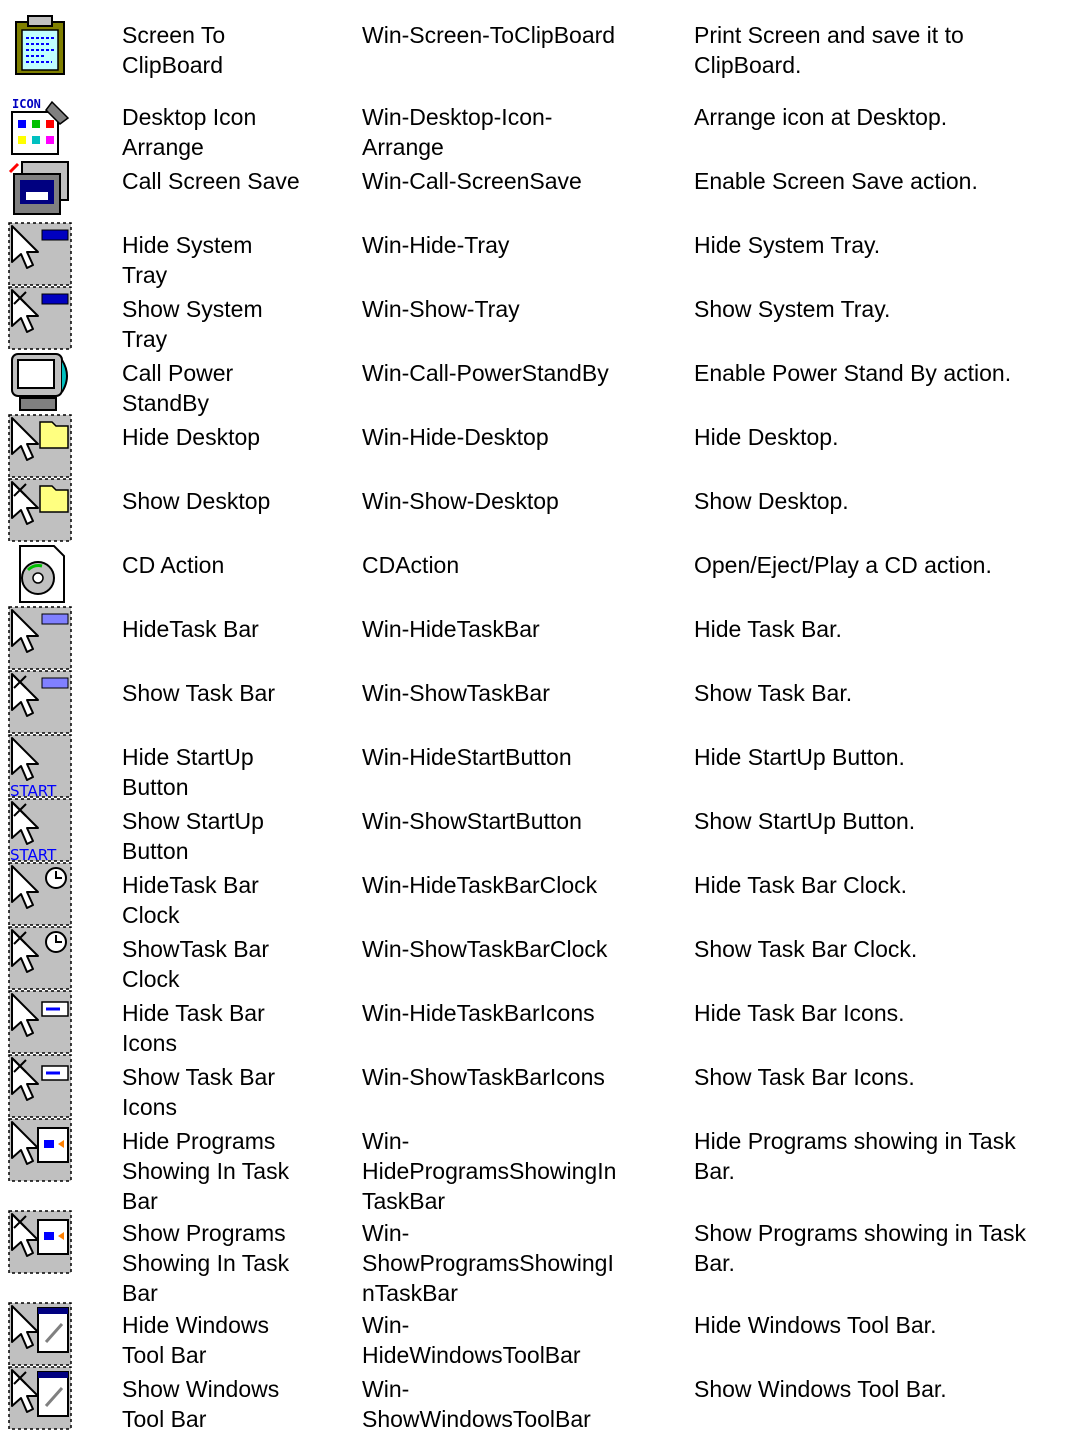  What do you see at coordinates (411, 565) in the screenshot?
I see `command-id: CDAction` at bounding box center [411, 565].